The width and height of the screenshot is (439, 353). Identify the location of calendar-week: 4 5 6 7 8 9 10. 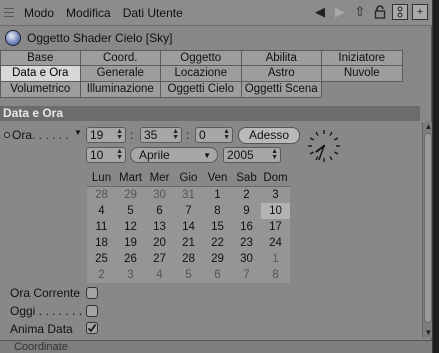
(188, 211).